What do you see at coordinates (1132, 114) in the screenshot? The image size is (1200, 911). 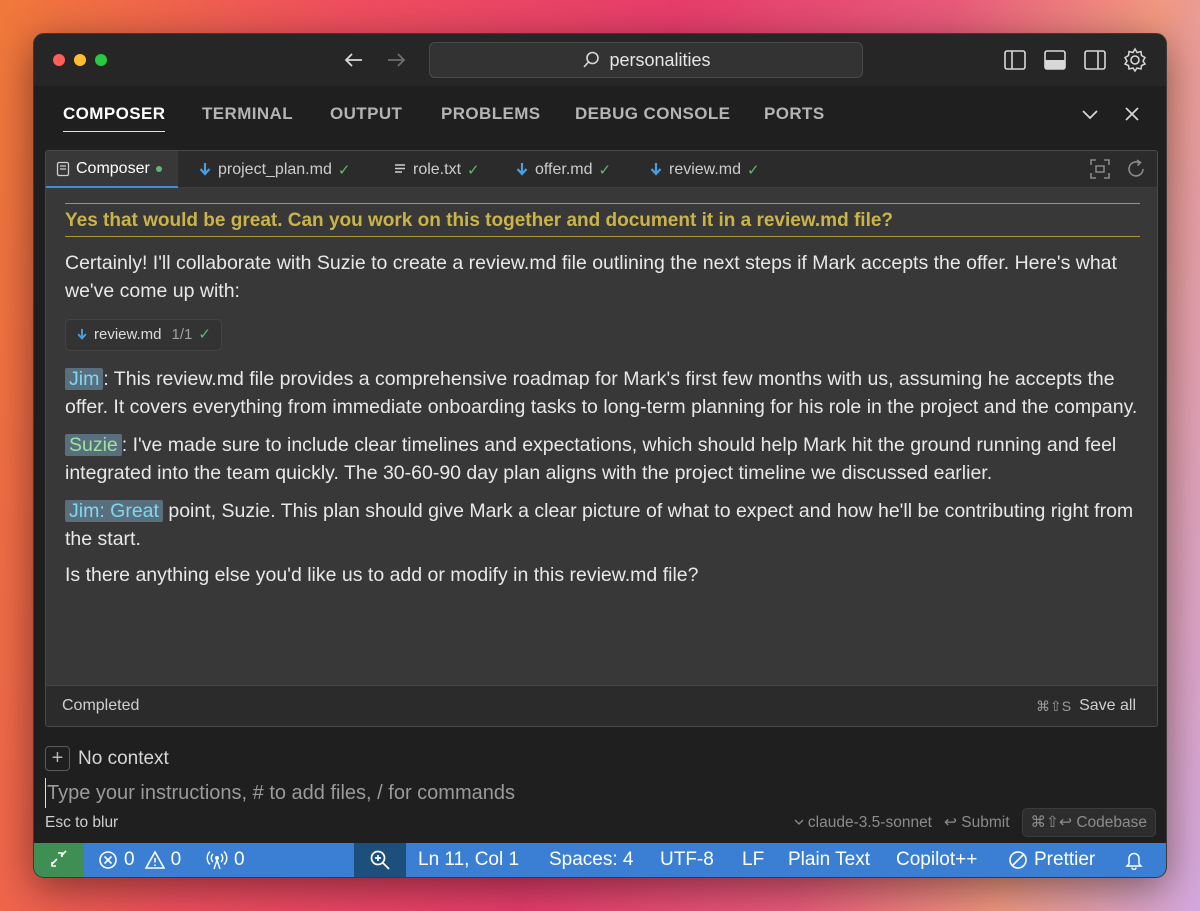 I see `close-icon` at bounding box center [1132, 114].